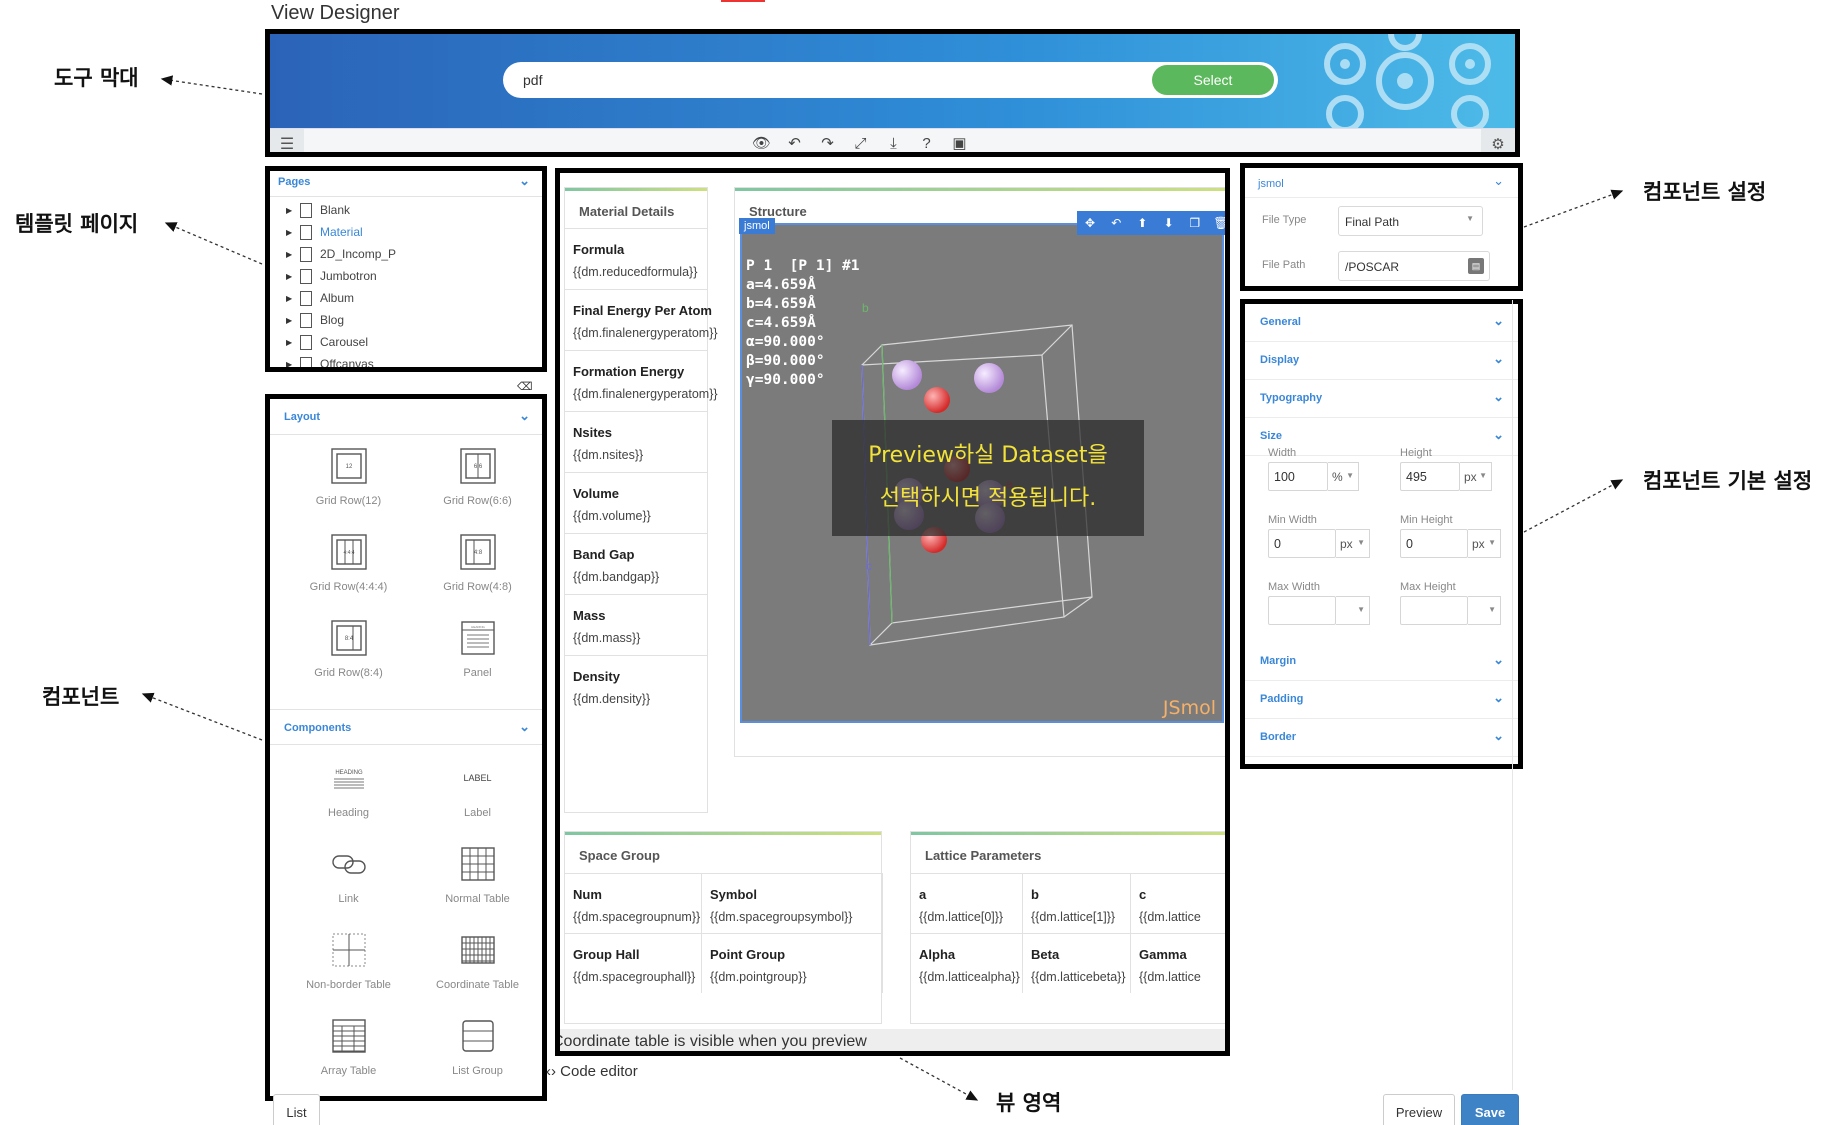  I want to click on detail-field: Mass {{dm.mass}}, so click(636, 624).